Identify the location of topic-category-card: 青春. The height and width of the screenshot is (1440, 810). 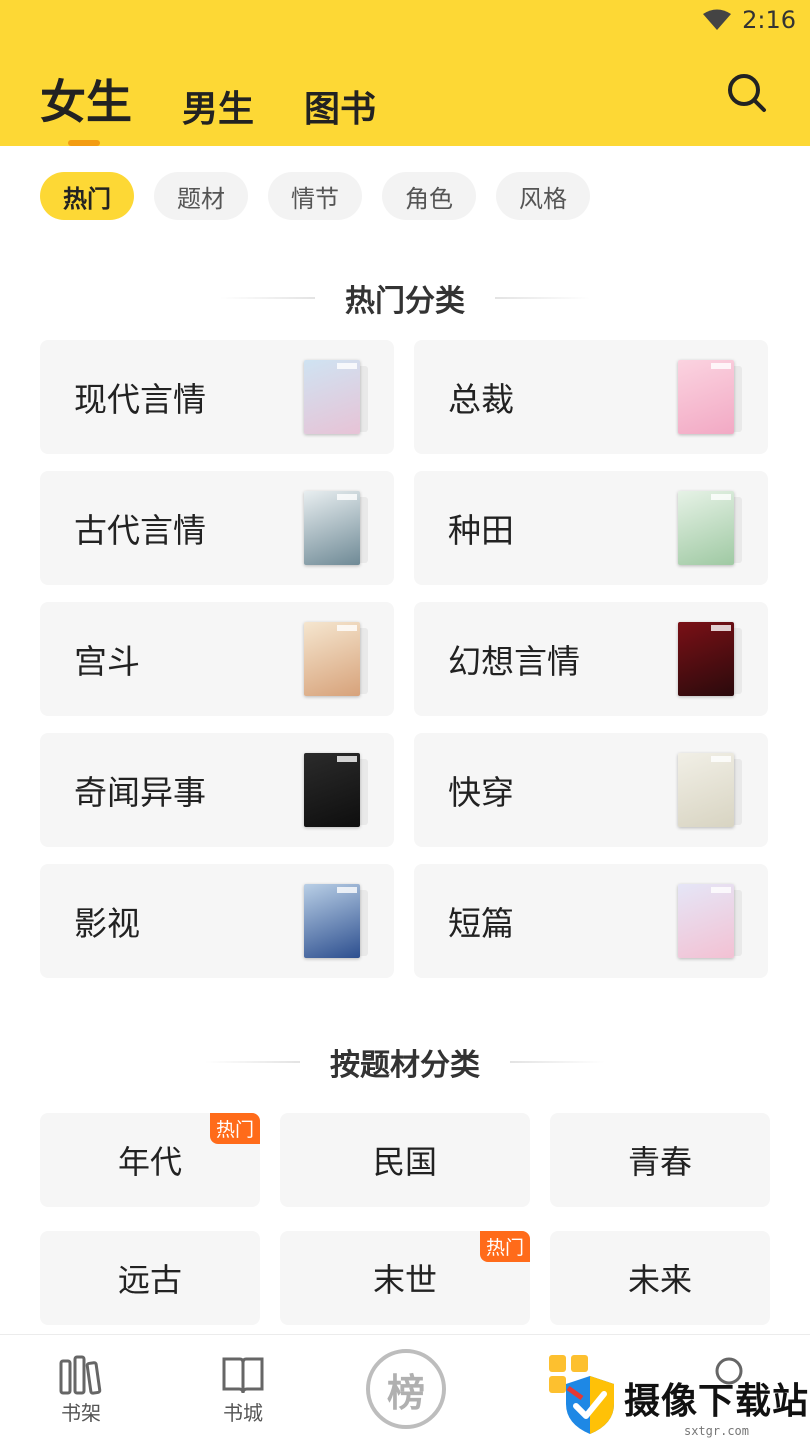
(660, 1160).